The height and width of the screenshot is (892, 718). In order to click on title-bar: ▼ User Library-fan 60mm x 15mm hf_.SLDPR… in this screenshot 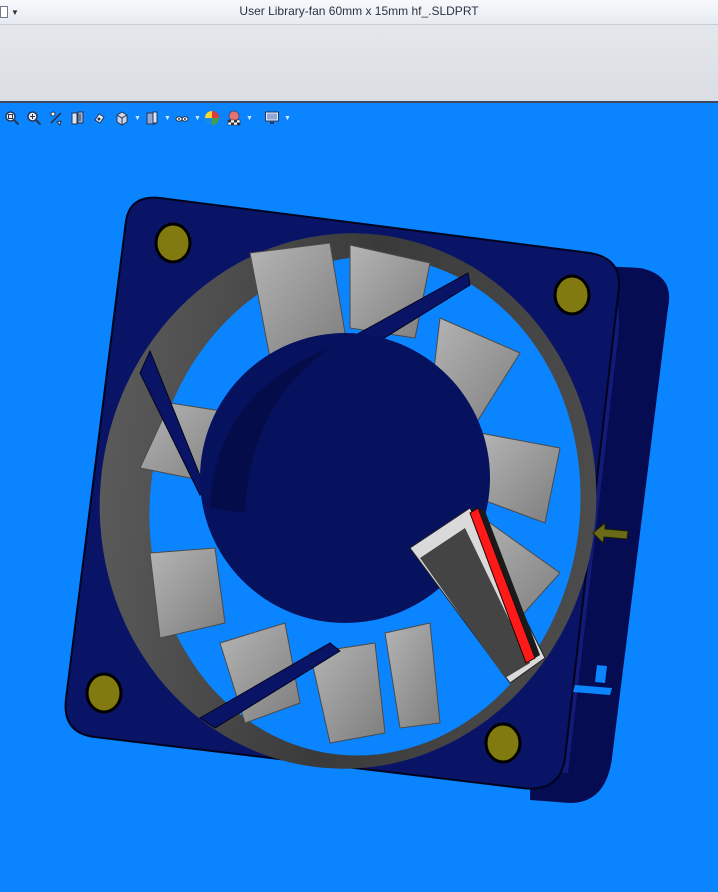, I will do `click(359, 12)`.